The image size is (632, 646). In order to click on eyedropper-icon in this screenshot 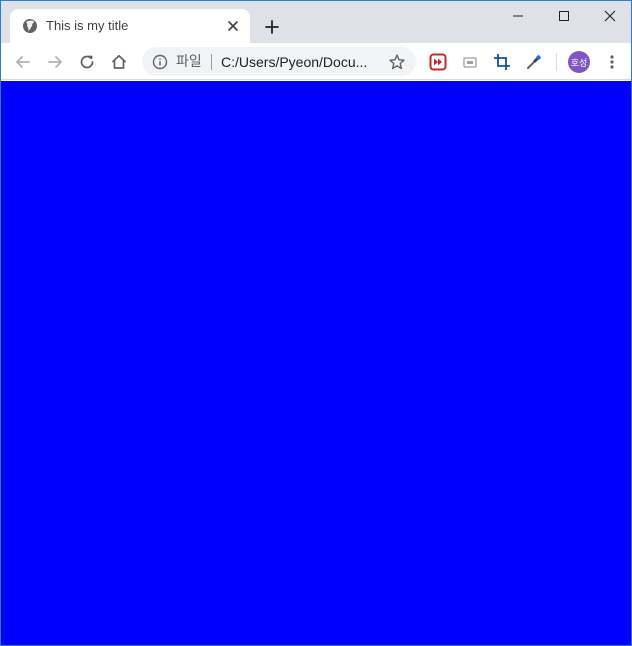, I will do `click(534, 62)`.